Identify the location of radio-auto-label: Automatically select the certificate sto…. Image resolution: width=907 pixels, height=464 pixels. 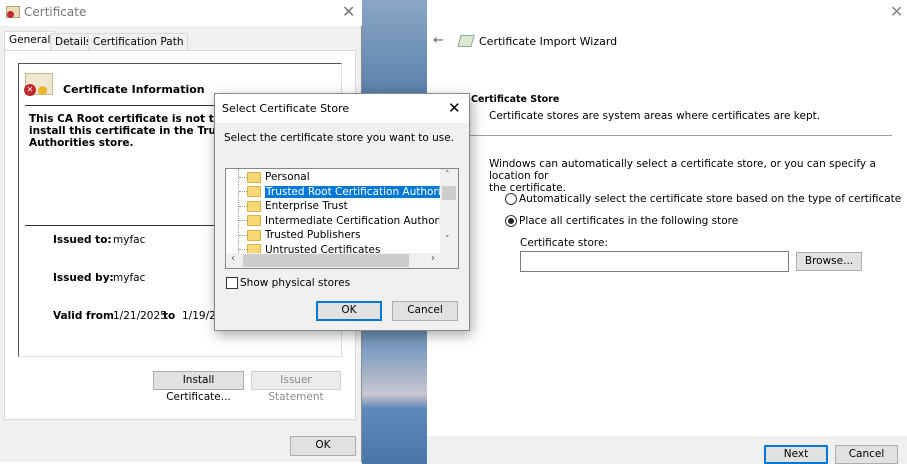
(710, 199).